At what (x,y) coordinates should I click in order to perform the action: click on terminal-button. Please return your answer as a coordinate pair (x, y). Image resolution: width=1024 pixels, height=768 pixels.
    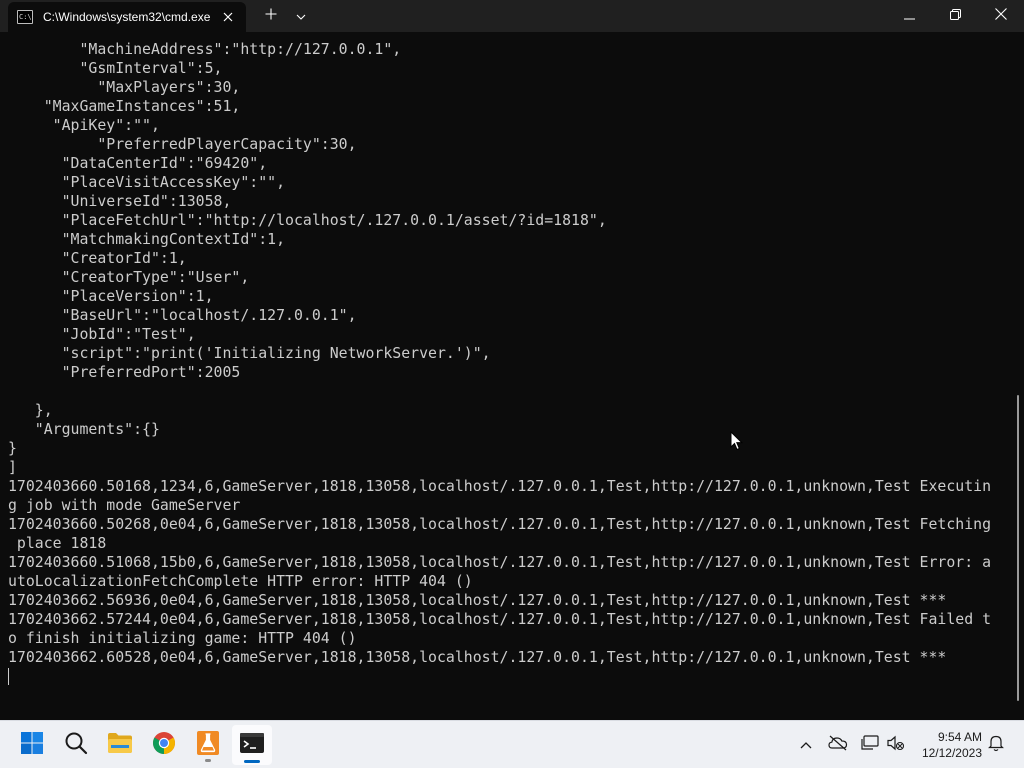
    Looking at the image, I should click on (252, 745).